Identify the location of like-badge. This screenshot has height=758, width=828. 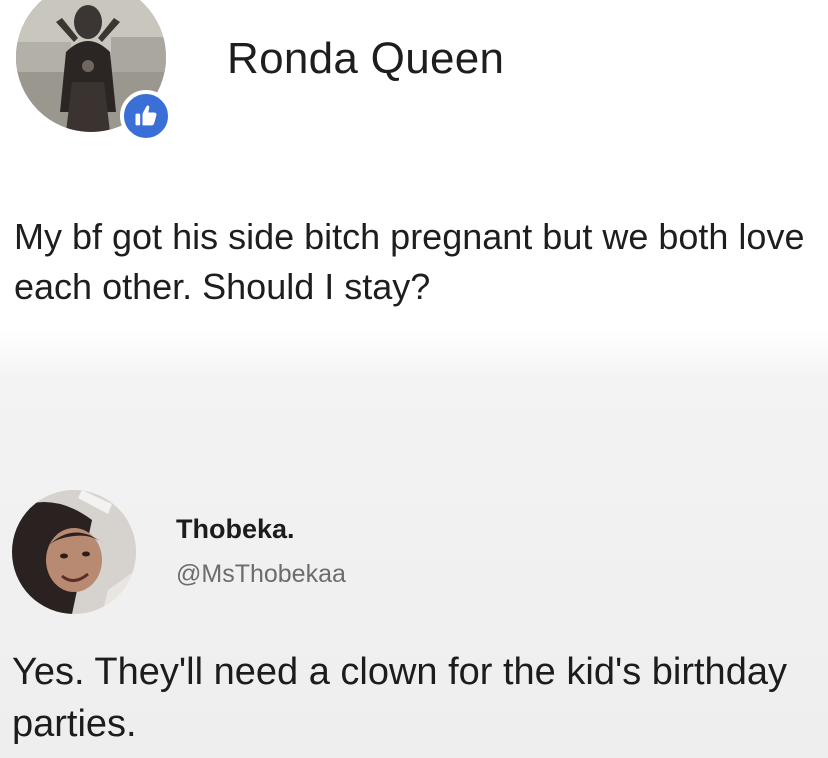
(146, 116).